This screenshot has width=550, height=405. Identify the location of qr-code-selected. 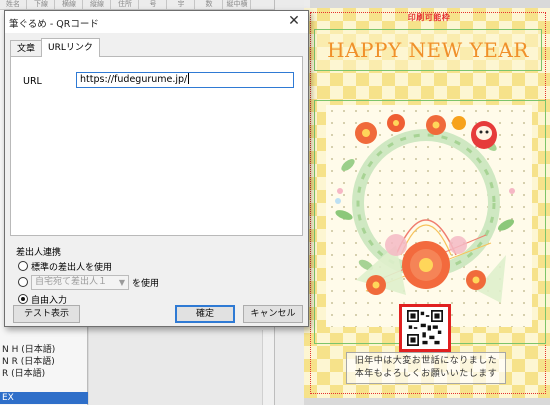
(425, 328).